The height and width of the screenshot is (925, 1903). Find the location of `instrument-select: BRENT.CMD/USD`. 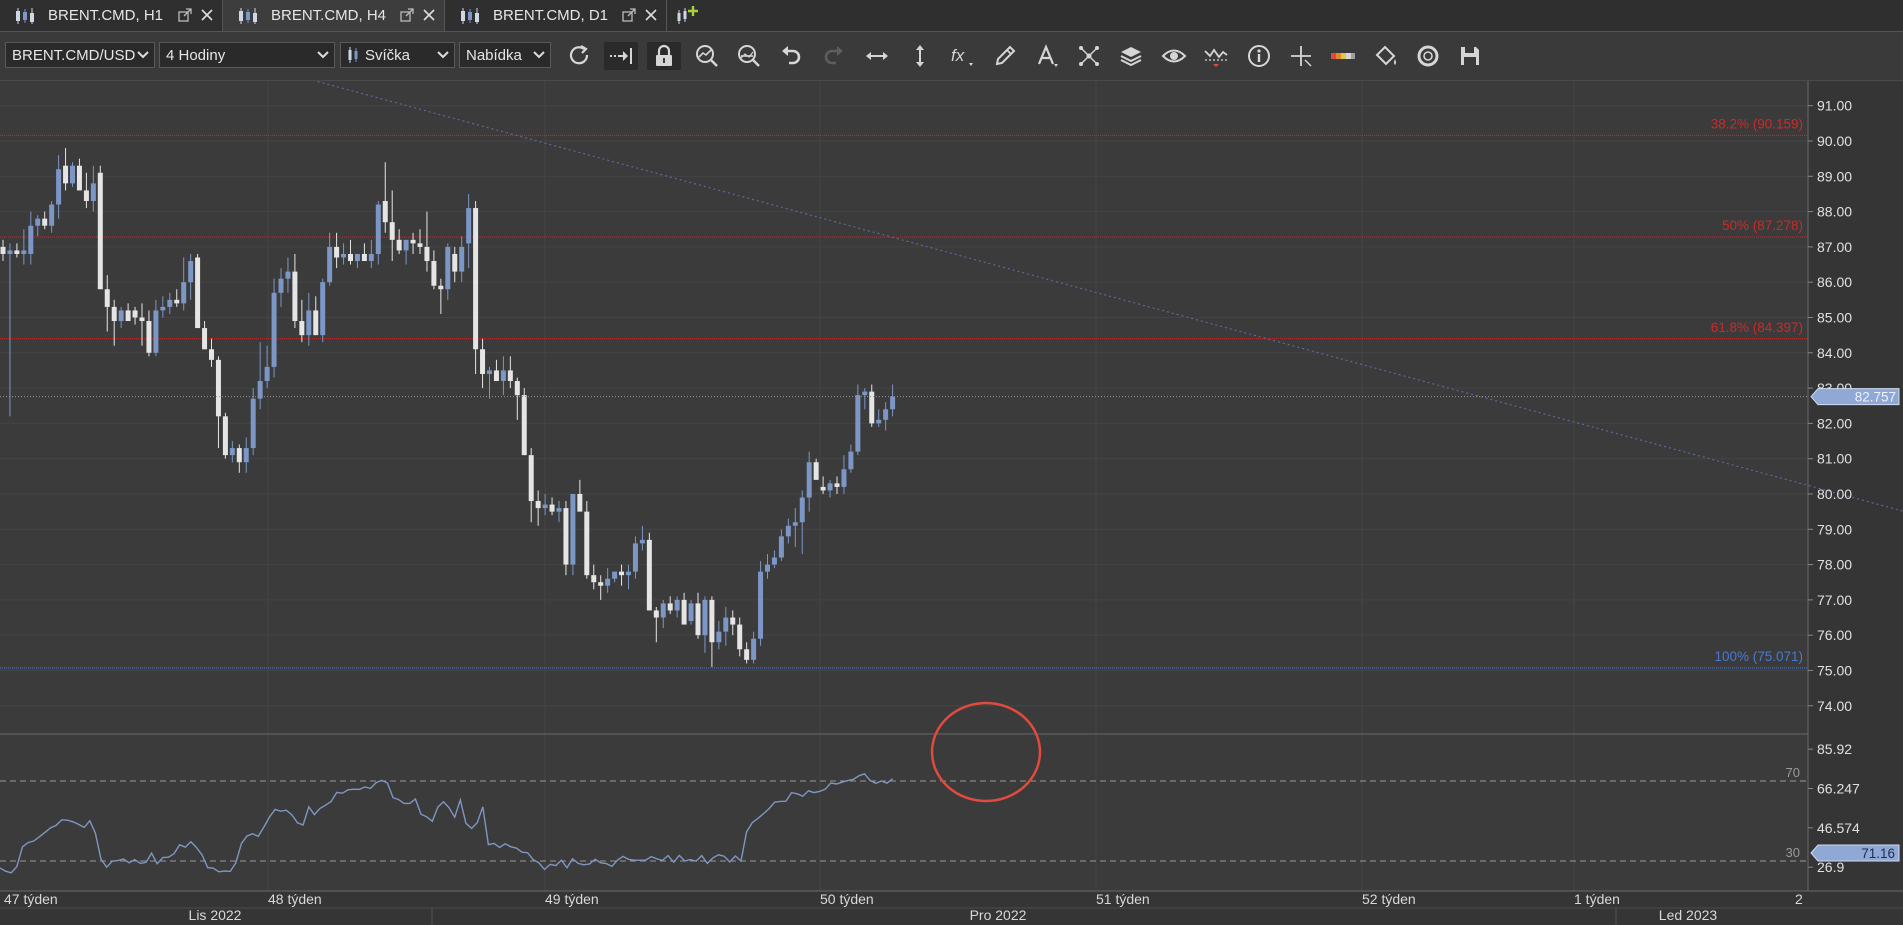

instrument-select: BRENT.CMD/USD is located at coordinates (80, 55).